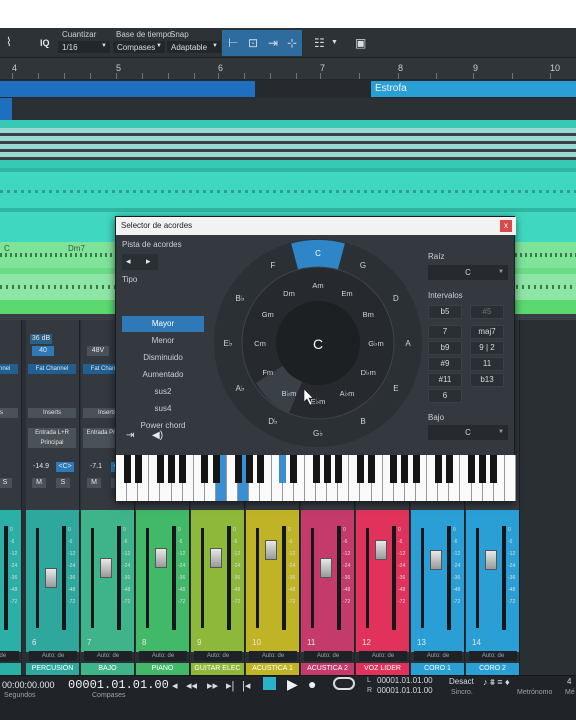  What do you see at coordinates (240, 298) in the screenshot?
I see `outer-chord-10: B♭` at bounding box center [240, 298].